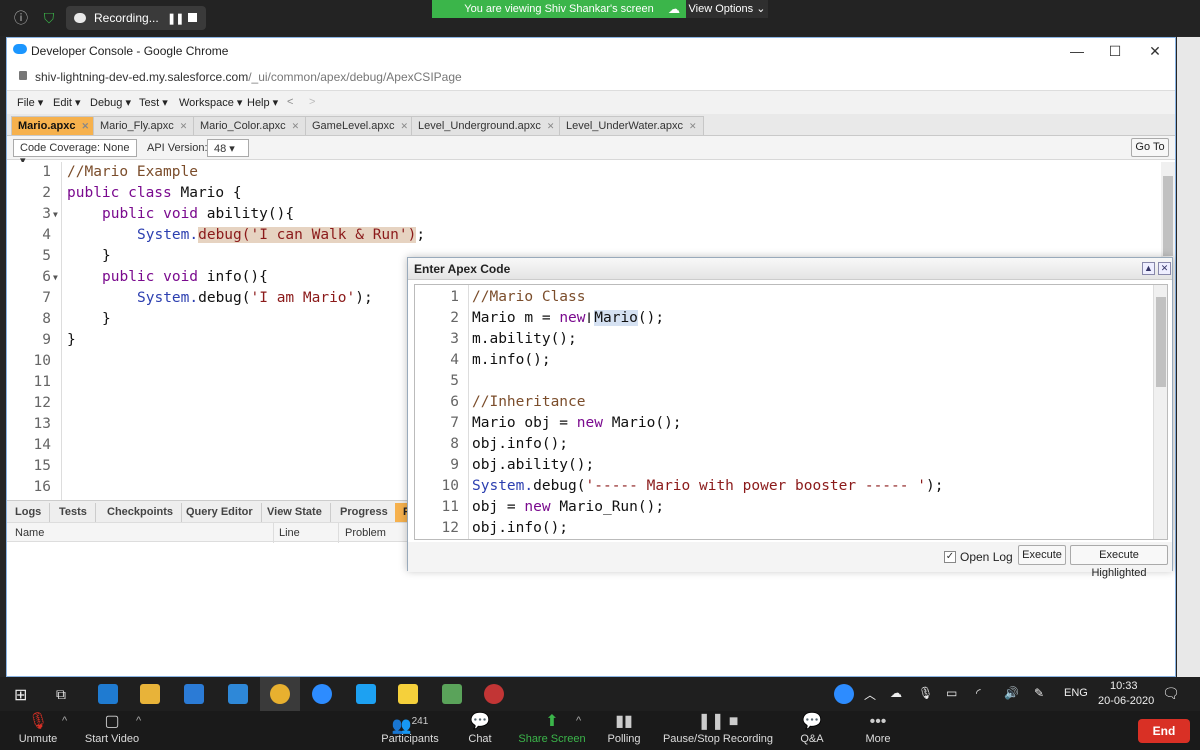 Image resolution: width=1200 pixels, height=750 pixels. Describe the element at coordinates (812, 730) in the screenshot. I see `qa-button: 💬 Q&A` at that location.